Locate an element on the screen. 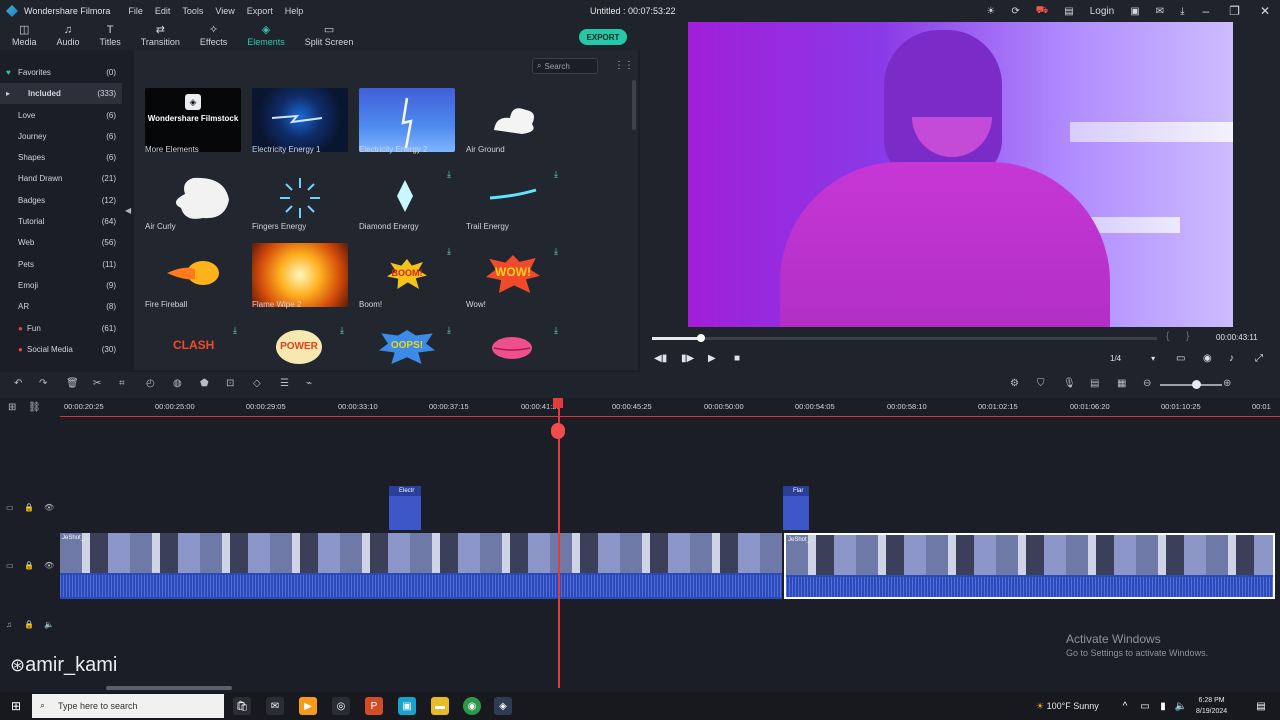  asset-thumb-more-elements: ◈ Wondershare Filmstock is located at coordinates (193, 120).